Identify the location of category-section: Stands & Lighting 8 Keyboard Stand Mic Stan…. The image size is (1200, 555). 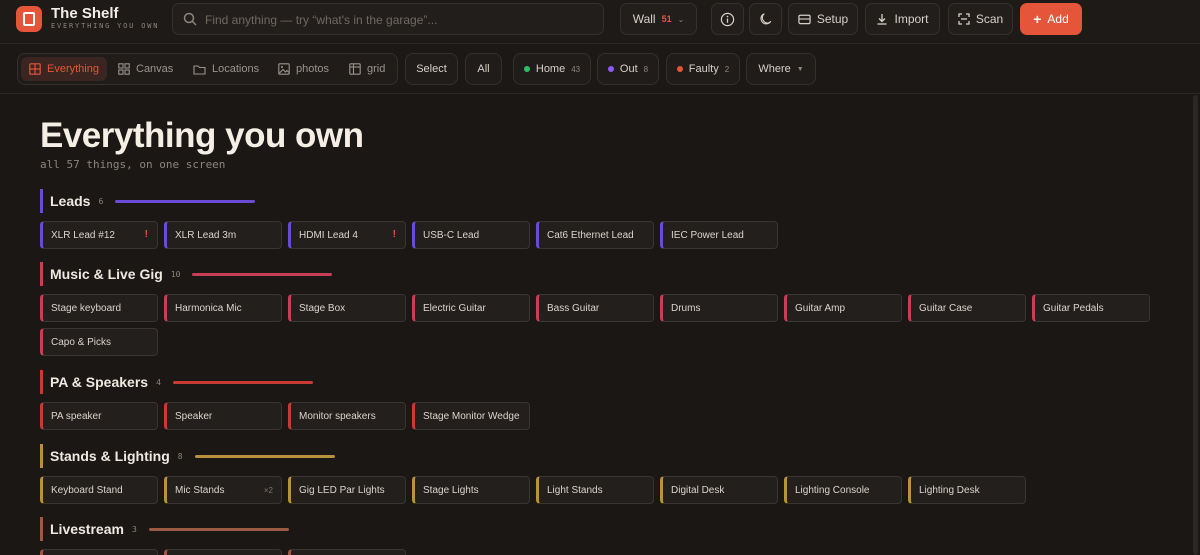
(600, 474).